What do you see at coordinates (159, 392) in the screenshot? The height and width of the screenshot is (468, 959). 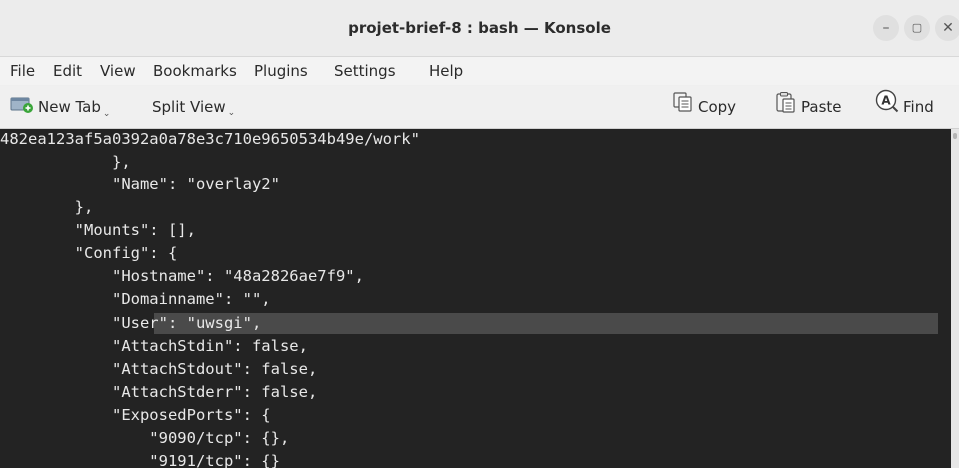 I see `terminal-line: "AttachStderr": false,` at bounding box center [159, 392].